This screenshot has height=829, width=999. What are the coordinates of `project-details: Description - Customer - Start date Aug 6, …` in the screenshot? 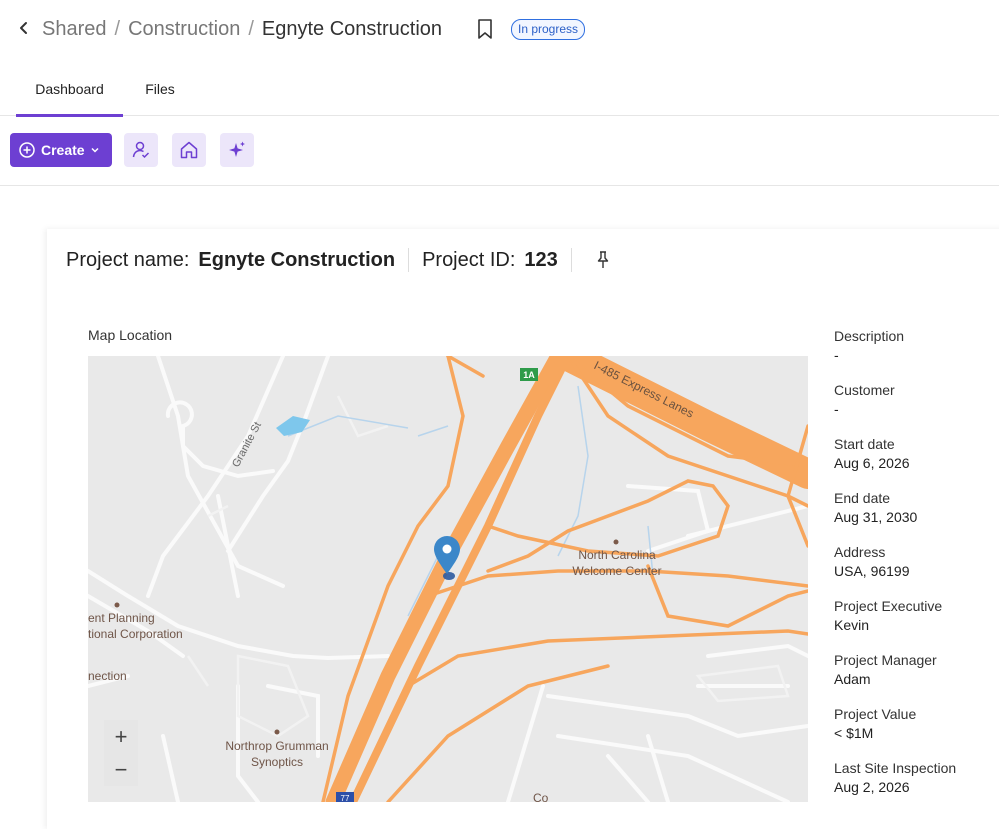 It's located at (914, 570).